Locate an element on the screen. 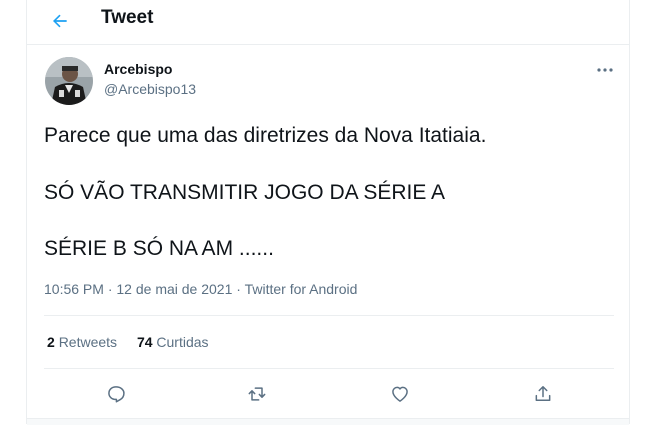 This screenshot has height=425, width=650. reply-button is located at coordinates (116, 394).